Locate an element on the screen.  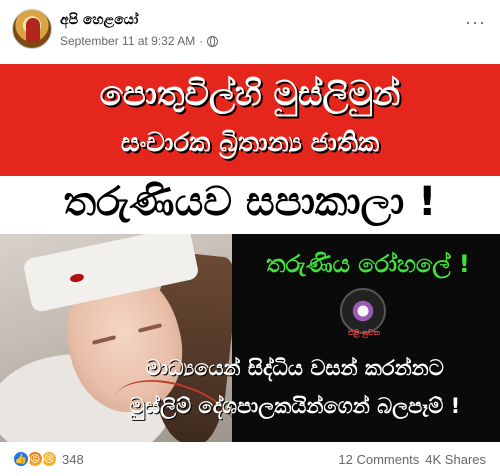
post-header: අපි හෙළයෝ September 11 at 9:32 AM · ··· is located at coordinates (250, 29).